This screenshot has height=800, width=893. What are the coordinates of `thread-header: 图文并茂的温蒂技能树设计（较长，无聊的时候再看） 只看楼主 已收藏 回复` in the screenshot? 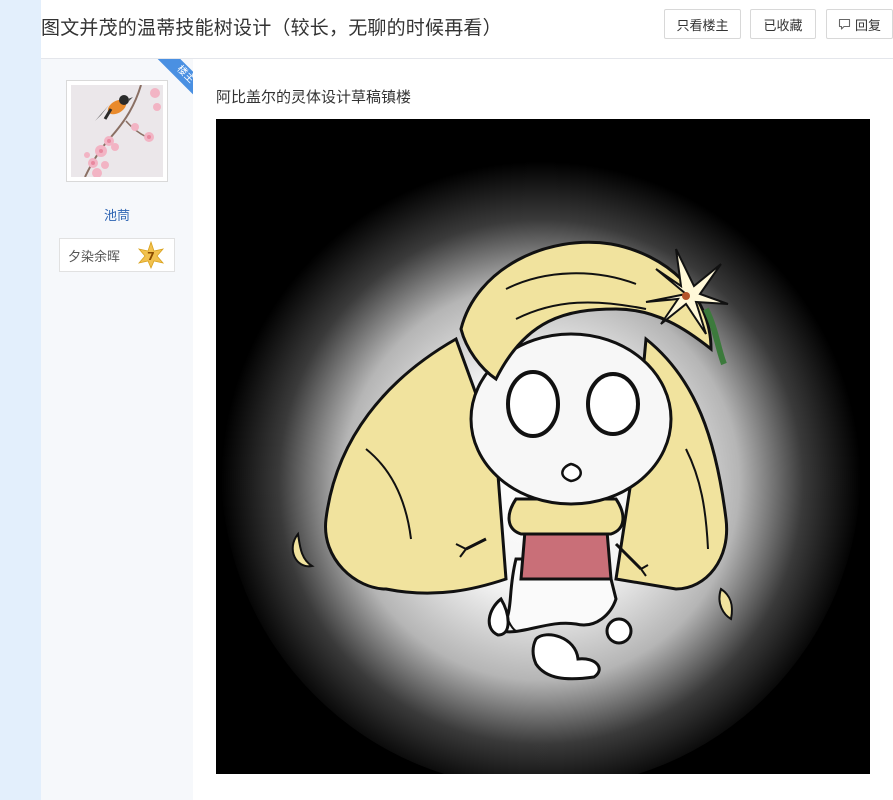 It's located at (467, 29).